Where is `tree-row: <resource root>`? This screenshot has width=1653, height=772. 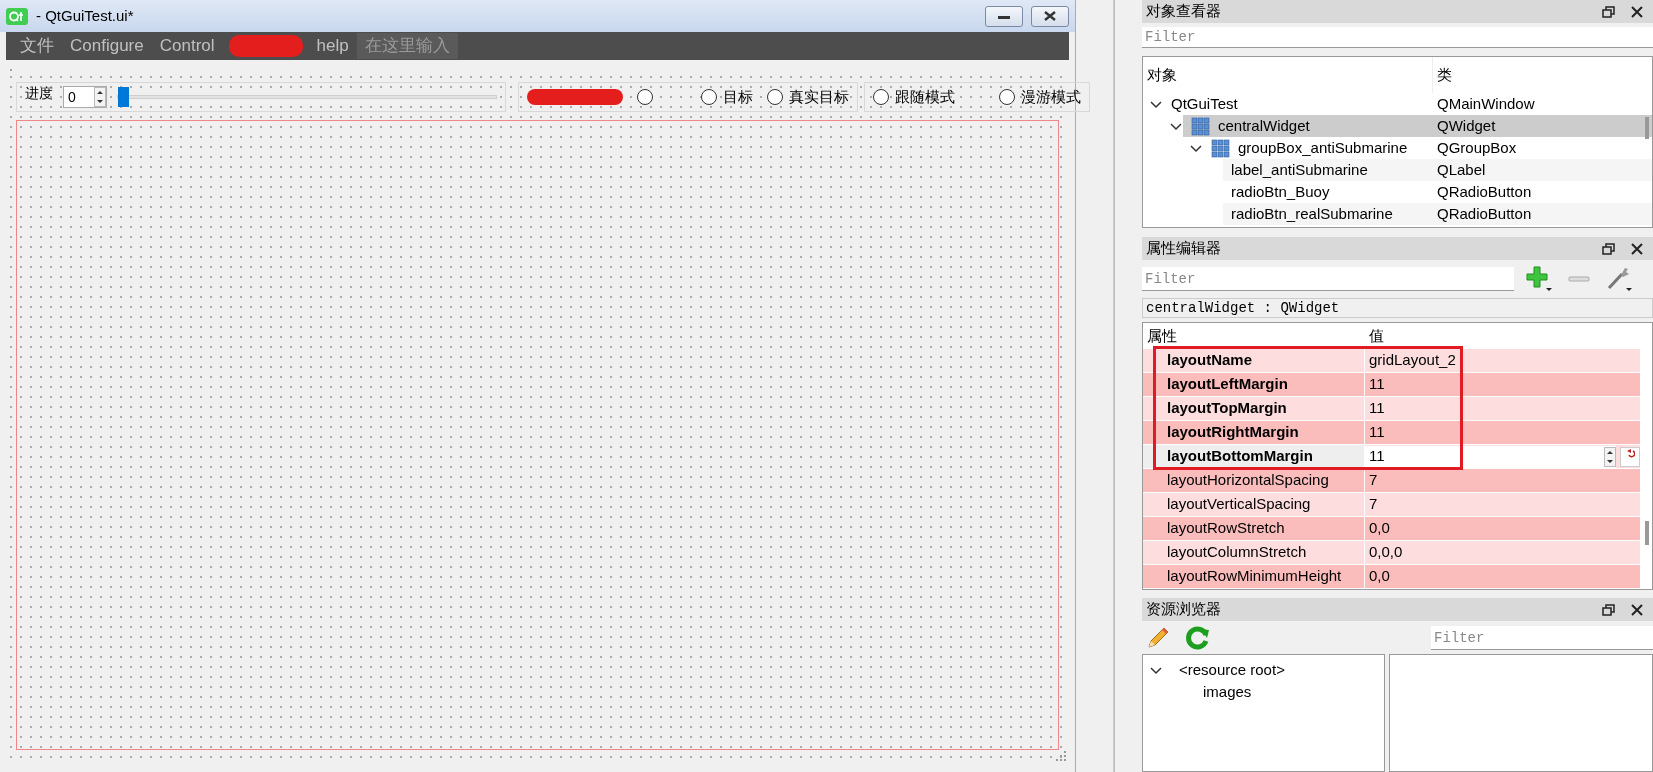
tree-row: <resource root> is located at coordinates (1263, 670).